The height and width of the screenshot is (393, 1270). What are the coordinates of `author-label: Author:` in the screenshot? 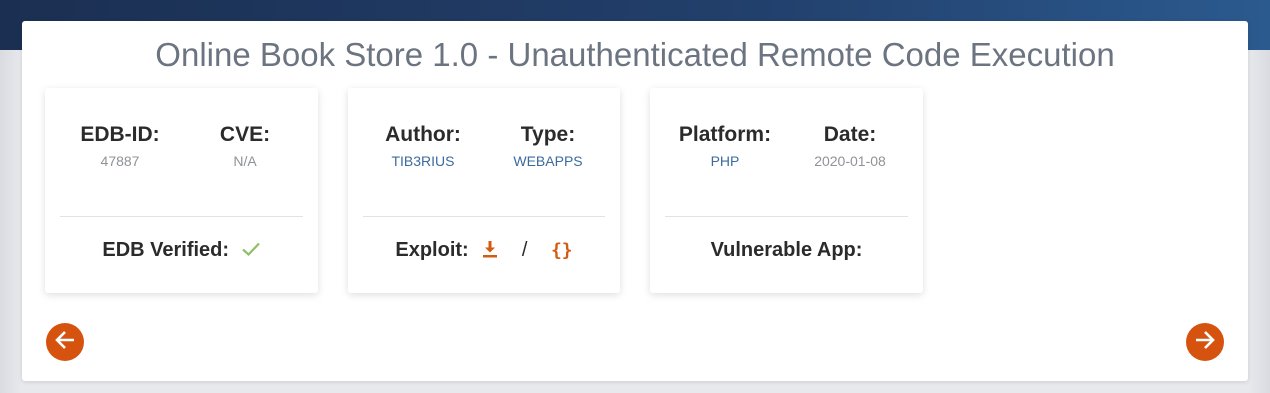 It's located at (423, 134).